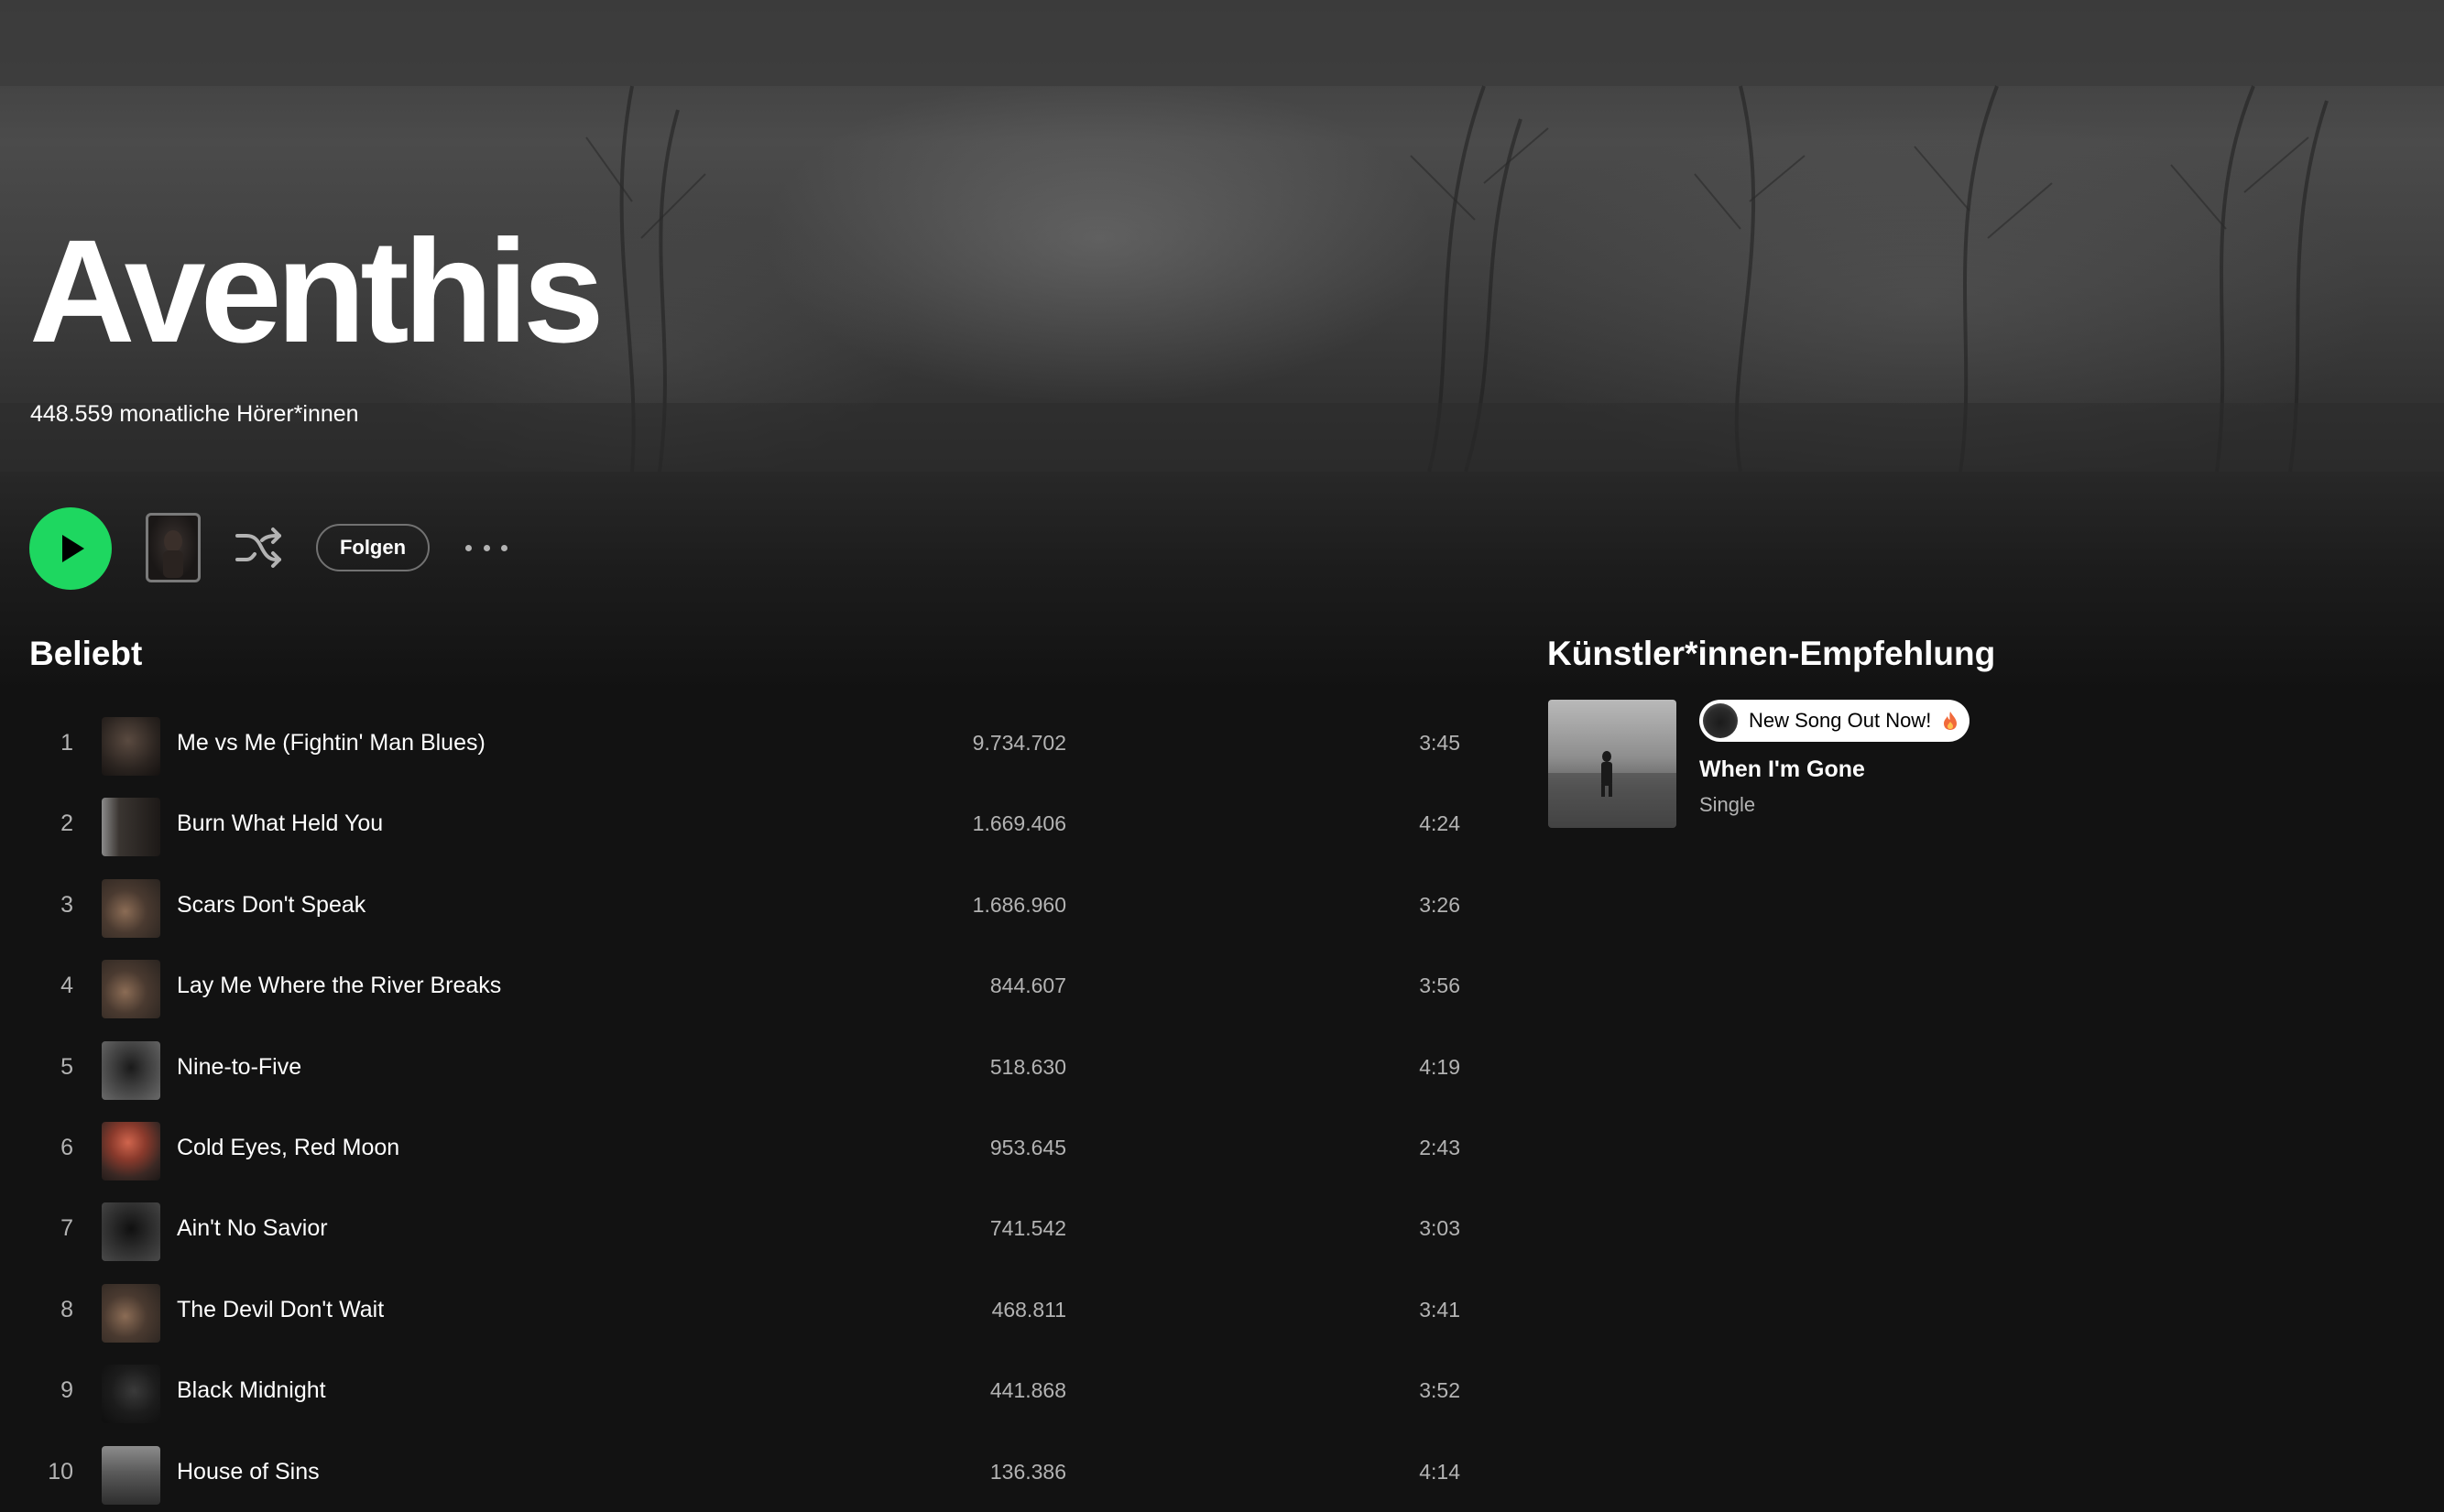 The image size is (2444, 1512). I want to click on track-plays: 741.542, so click(1027, 1228).